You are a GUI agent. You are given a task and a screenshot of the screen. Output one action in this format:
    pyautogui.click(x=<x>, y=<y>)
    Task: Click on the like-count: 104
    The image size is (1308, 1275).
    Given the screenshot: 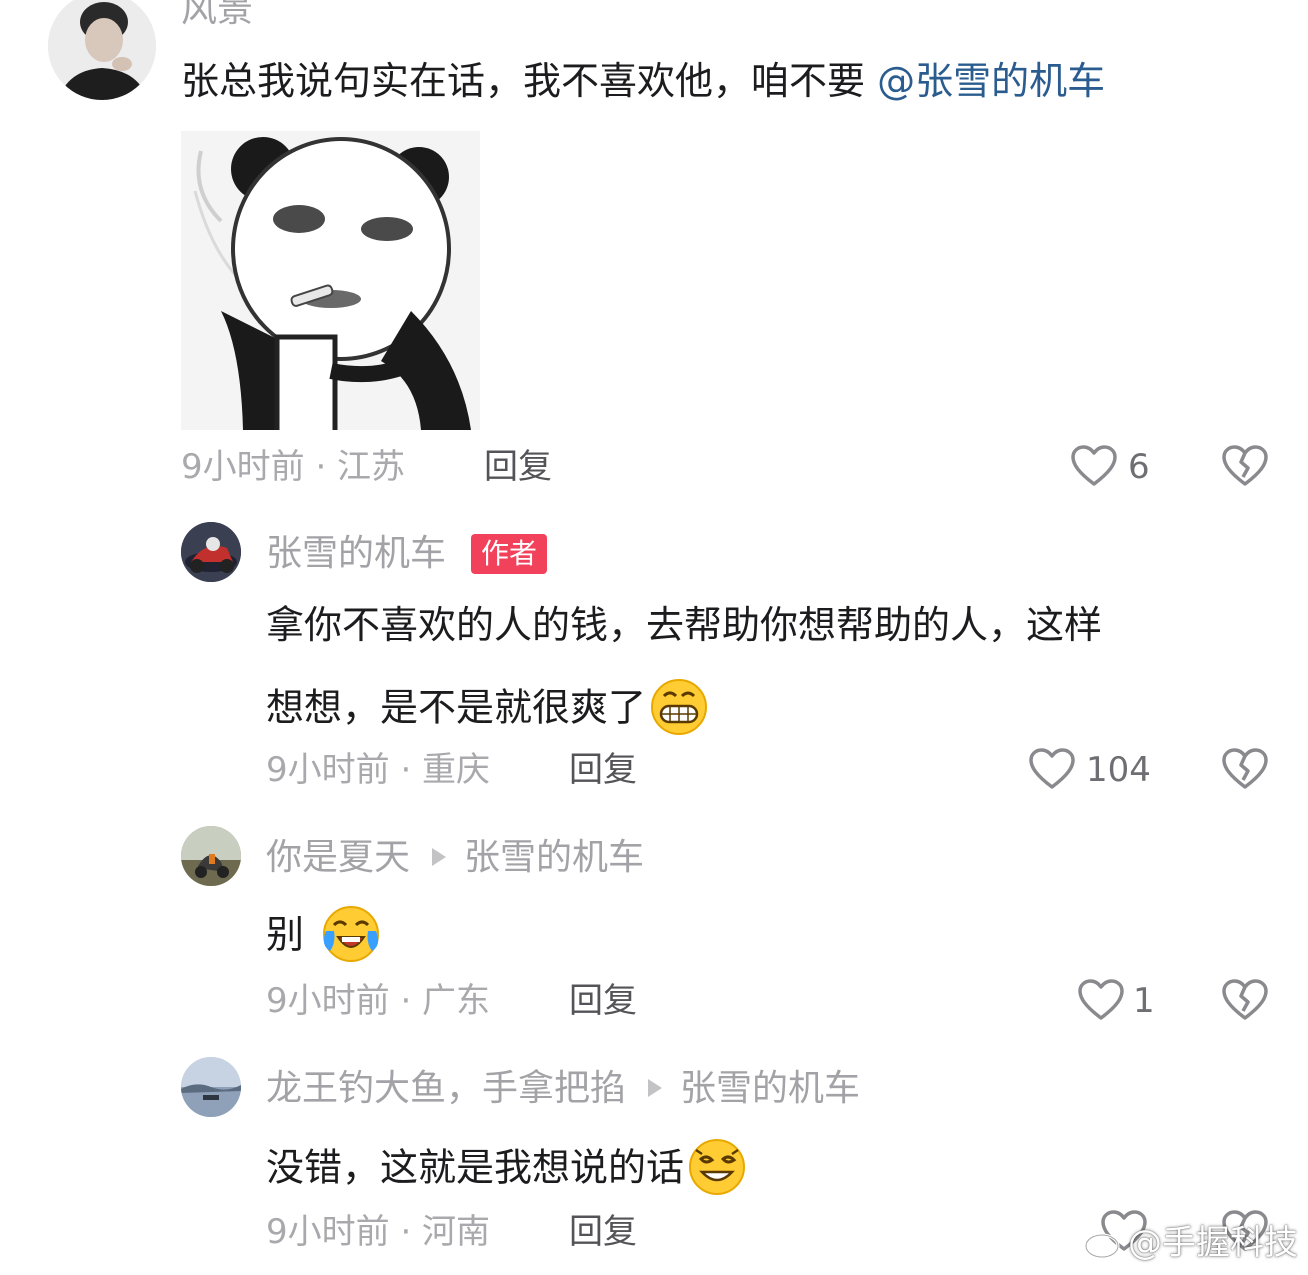 What is the action you would take?
    pyautogui.click(x=1118, y=770)
    